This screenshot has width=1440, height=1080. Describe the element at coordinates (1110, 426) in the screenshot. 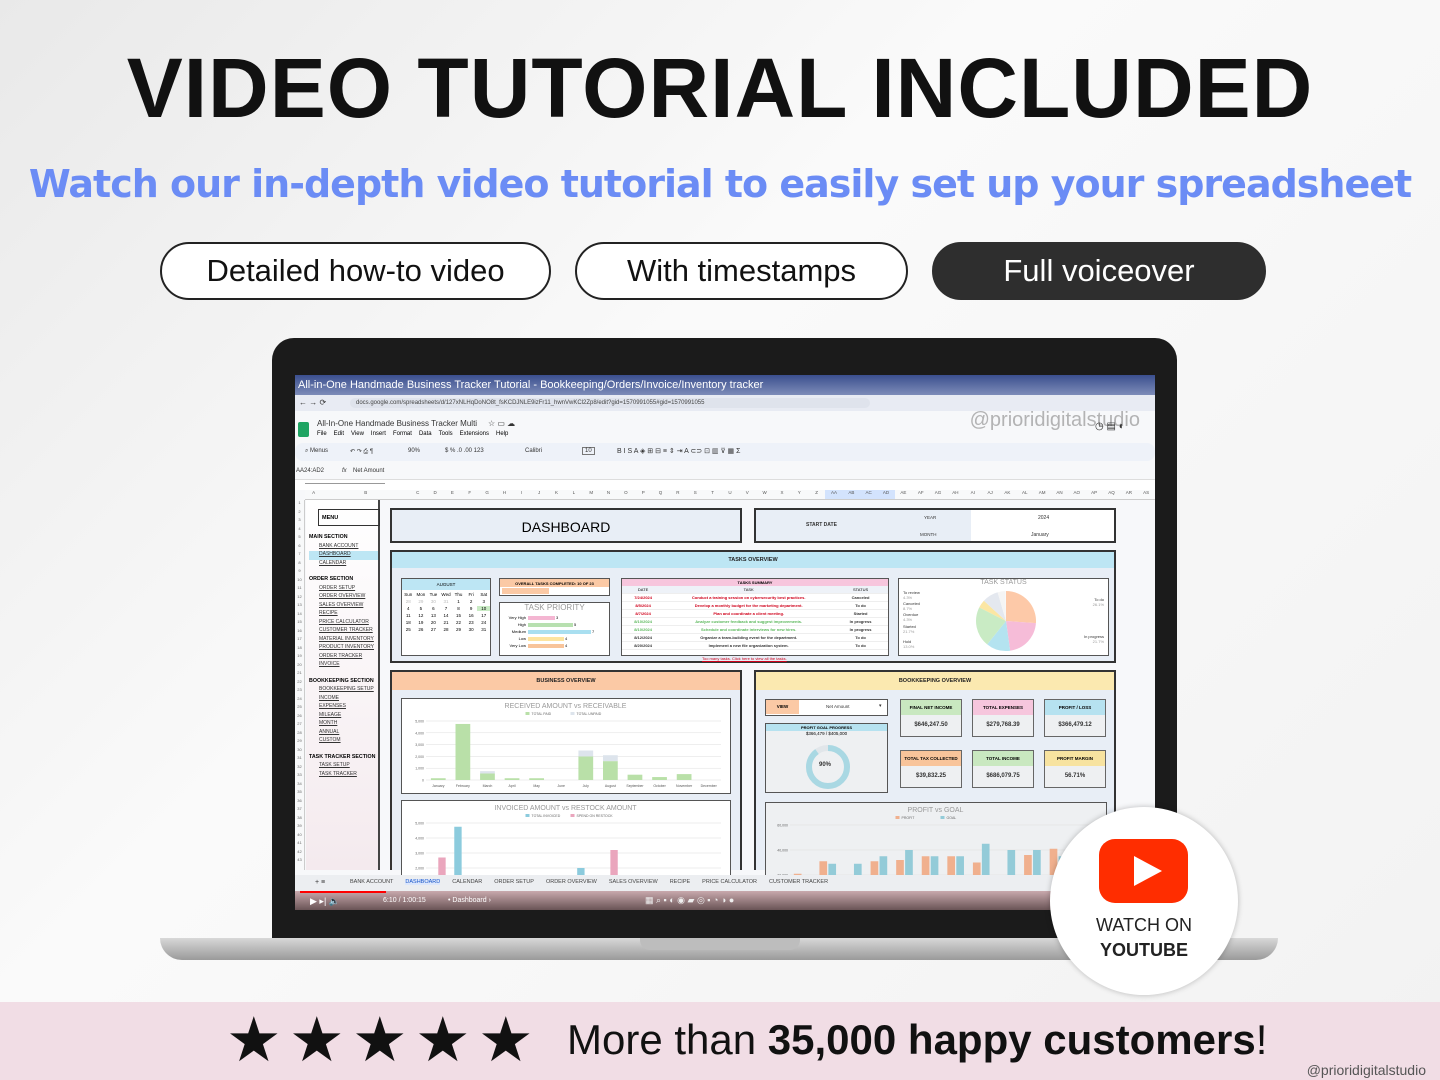

I see `history-comment-icons: ◷ ▤ ◐` at that location.